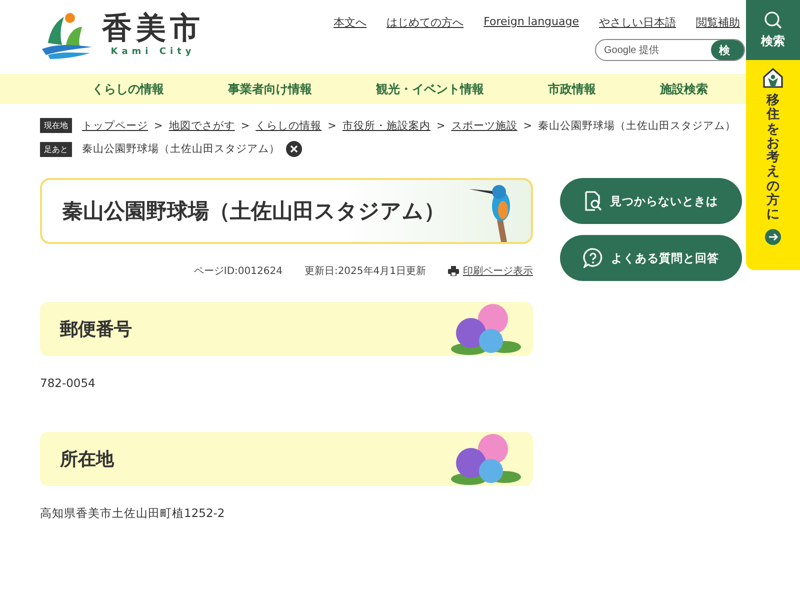 This screenshot has width=800, height=600. Describe the element at coordinates (365, 271) in the screenshot. I see `updated-date: 更新日:2025年4月1日更新` at that location.